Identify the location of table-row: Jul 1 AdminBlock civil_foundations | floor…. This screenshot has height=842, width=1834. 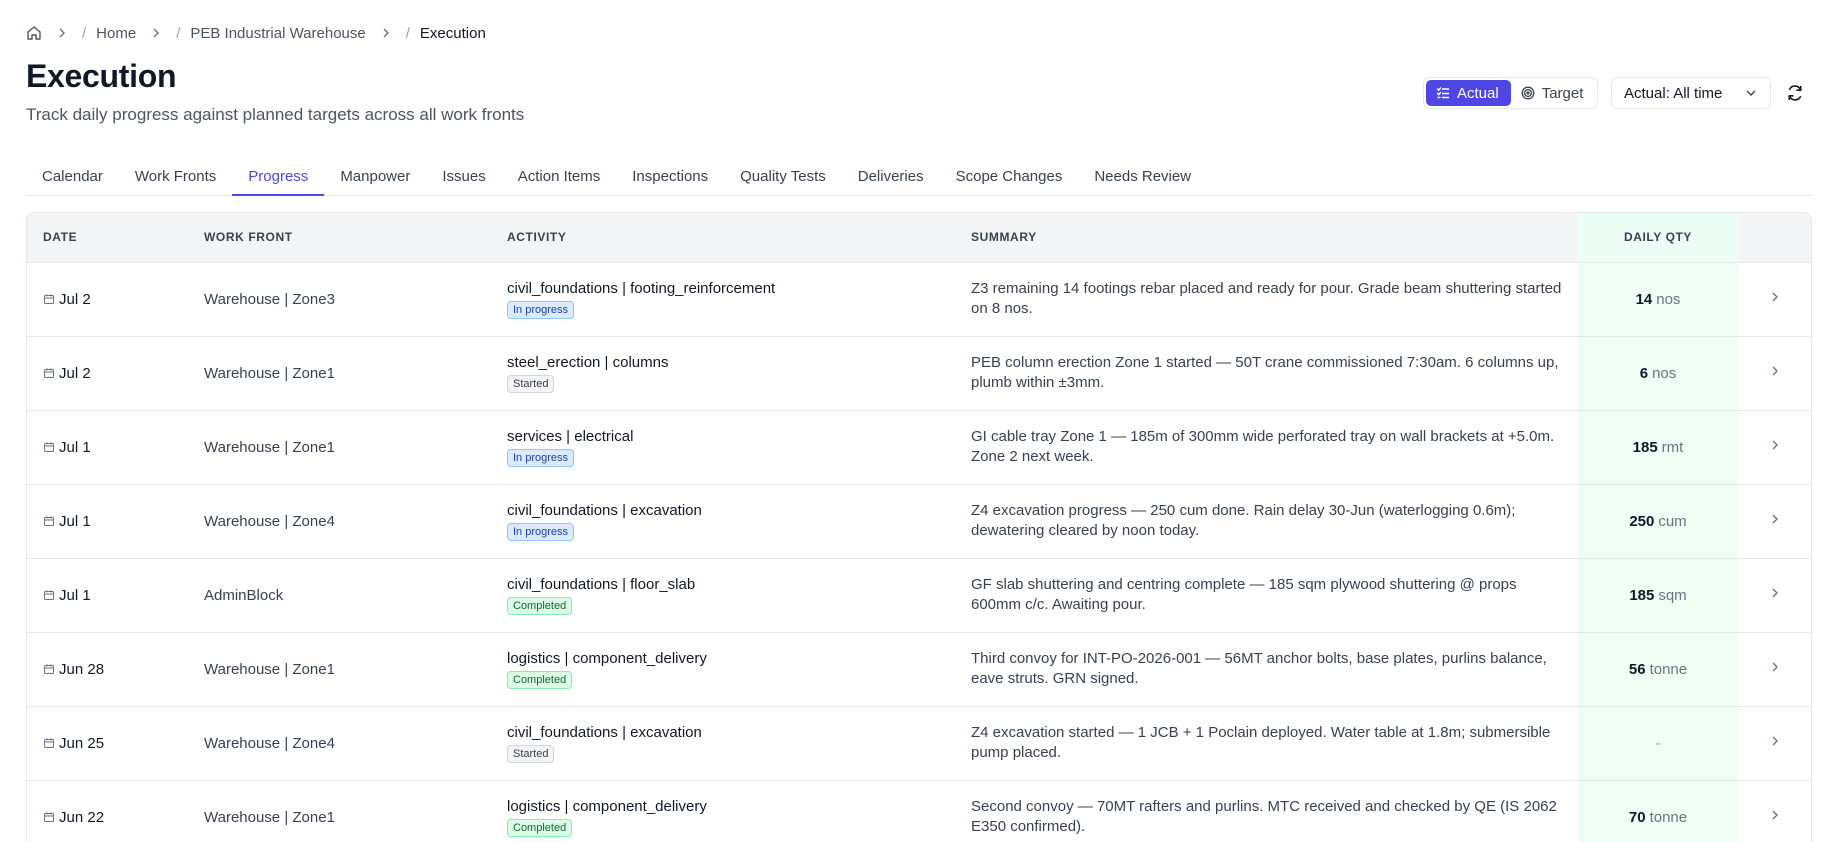
(919, 595).